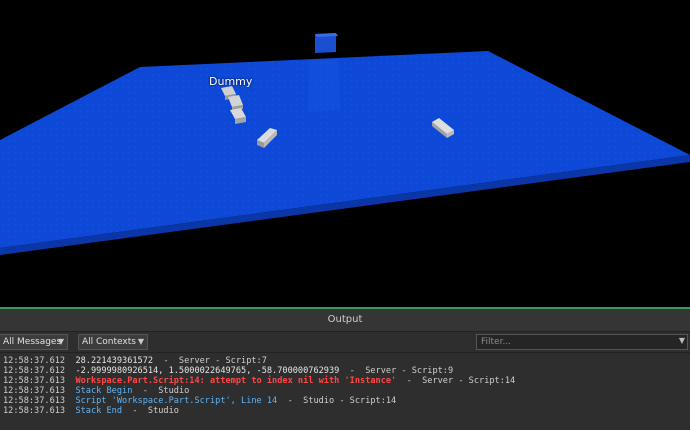  What do you see at coordinates (346, 391) in the screenshot?
I see `log-row: 12:58:37.613 Stack Begin - Studio` at bounding box center [346, 391].